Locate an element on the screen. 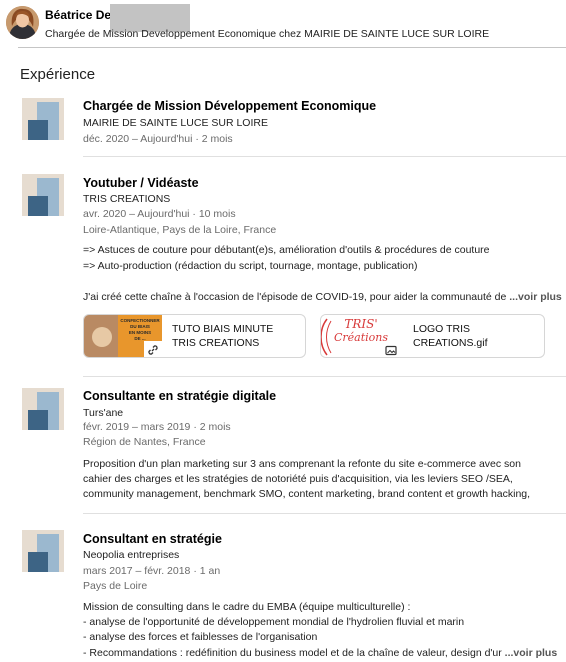 This screenshot has width=566, height=662. link-icon is located at coordinates (153, 350).